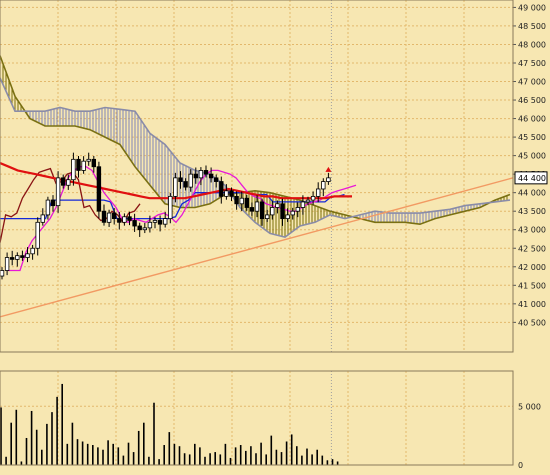  Describe the element at coordinates (532, 178) in the screenshot. I see `last-price-label: 44 400` at that location.